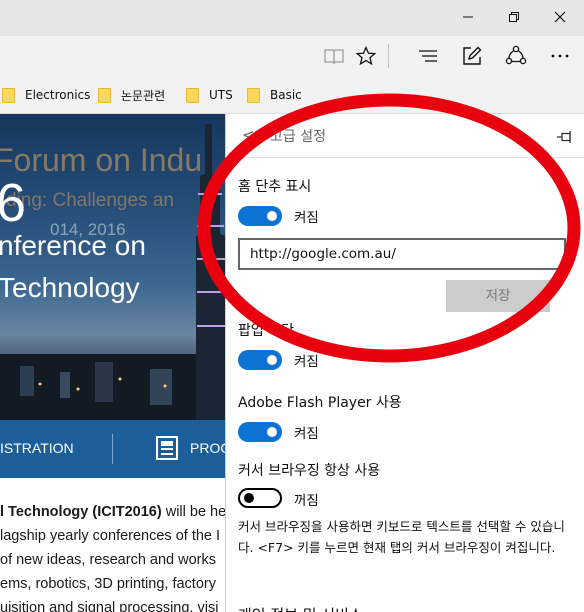 The width and height of the screenshot is (584, 612). What do you see at coordinates (13, 203) in the screenshot?
I see `banner-line: 6` at bounding box center [13, 203].